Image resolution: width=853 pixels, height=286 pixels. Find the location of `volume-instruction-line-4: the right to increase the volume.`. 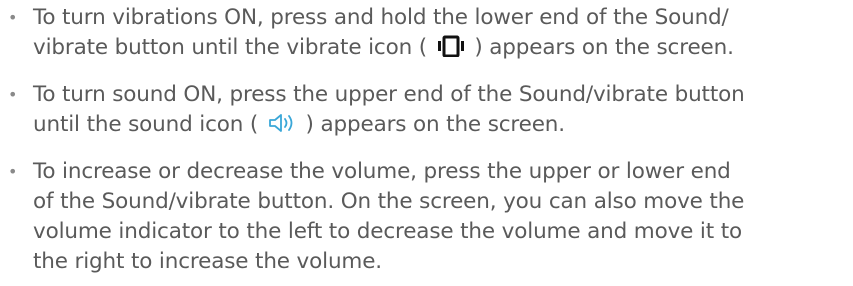

volume-instruction-line-4: the right to increase the volume. is located at coordinates (207, 261).